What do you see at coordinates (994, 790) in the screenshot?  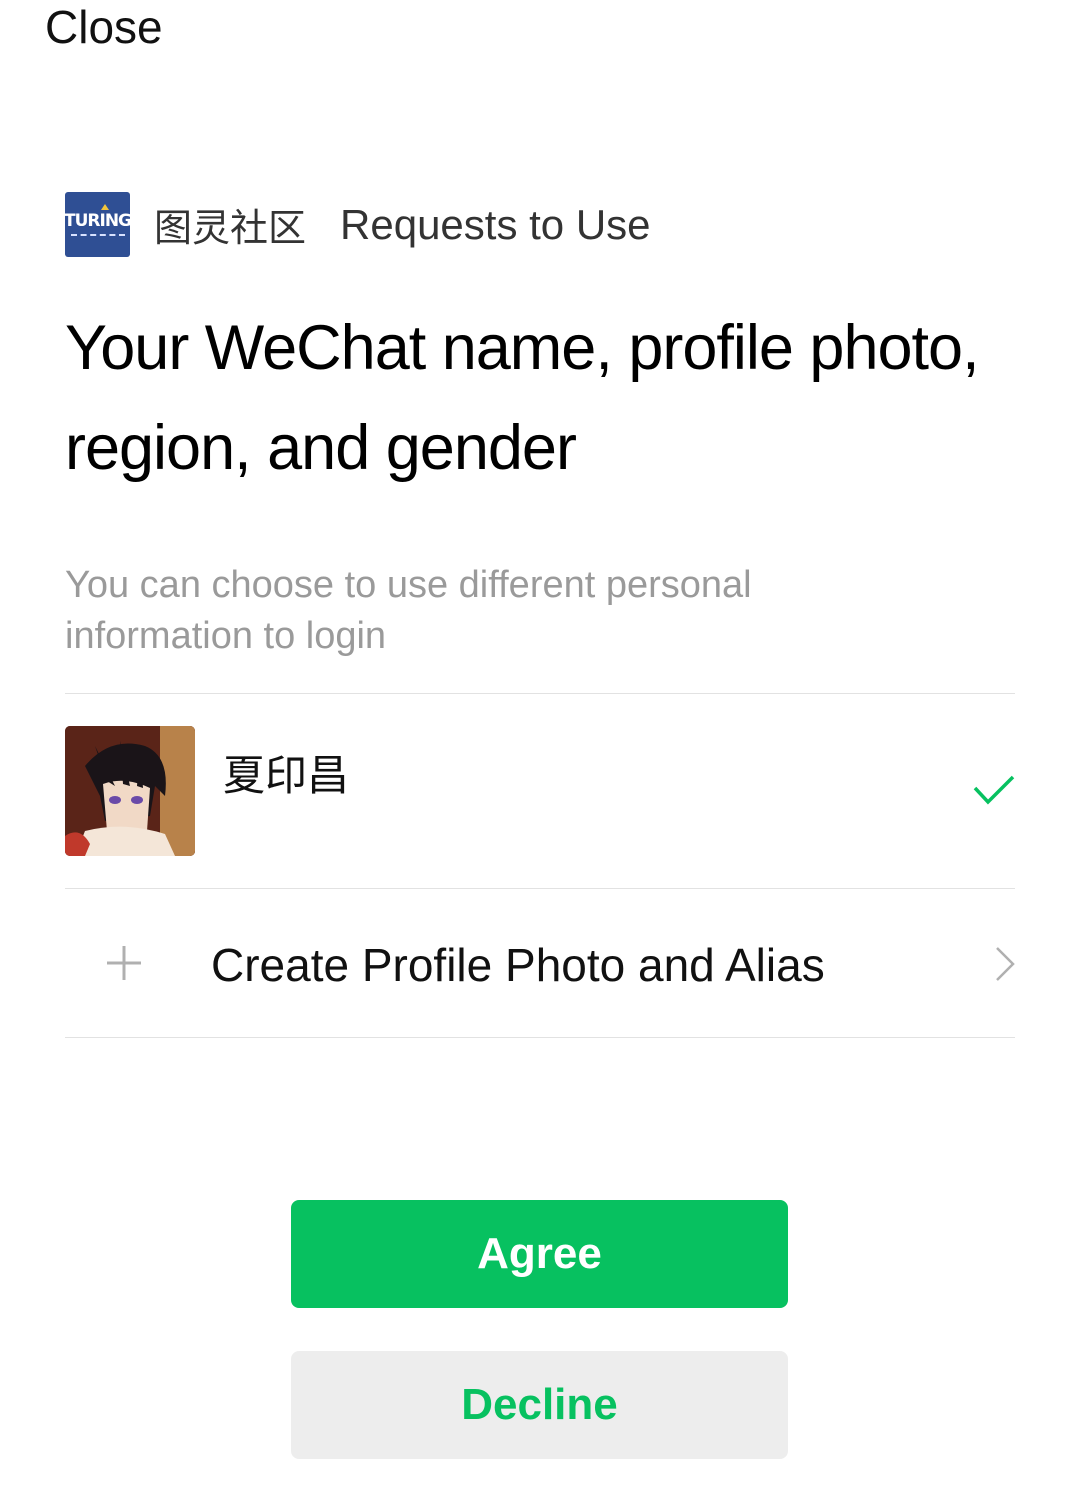 I see `checkmark-icon` at bounding box center [994, 790].